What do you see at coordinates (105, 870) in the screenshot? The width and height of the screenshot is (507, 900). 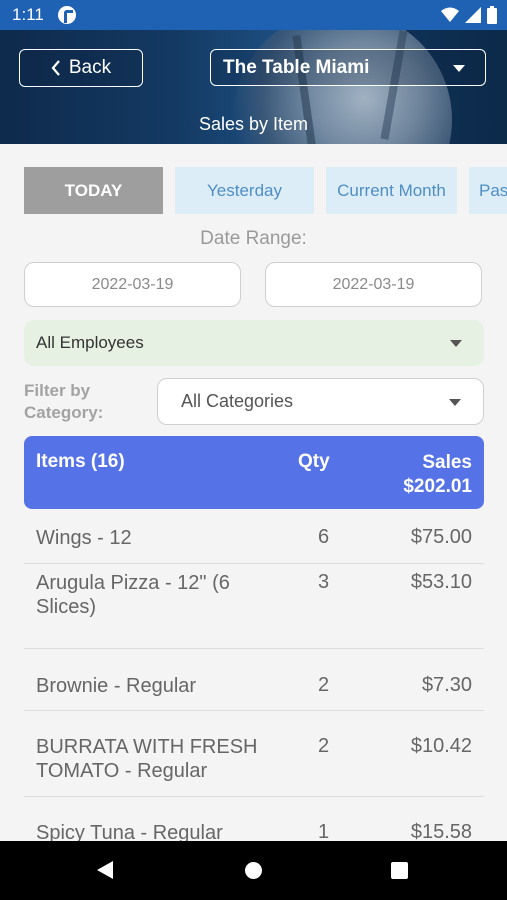 I see `nav-back-icon` at bounding box center [105, 870].